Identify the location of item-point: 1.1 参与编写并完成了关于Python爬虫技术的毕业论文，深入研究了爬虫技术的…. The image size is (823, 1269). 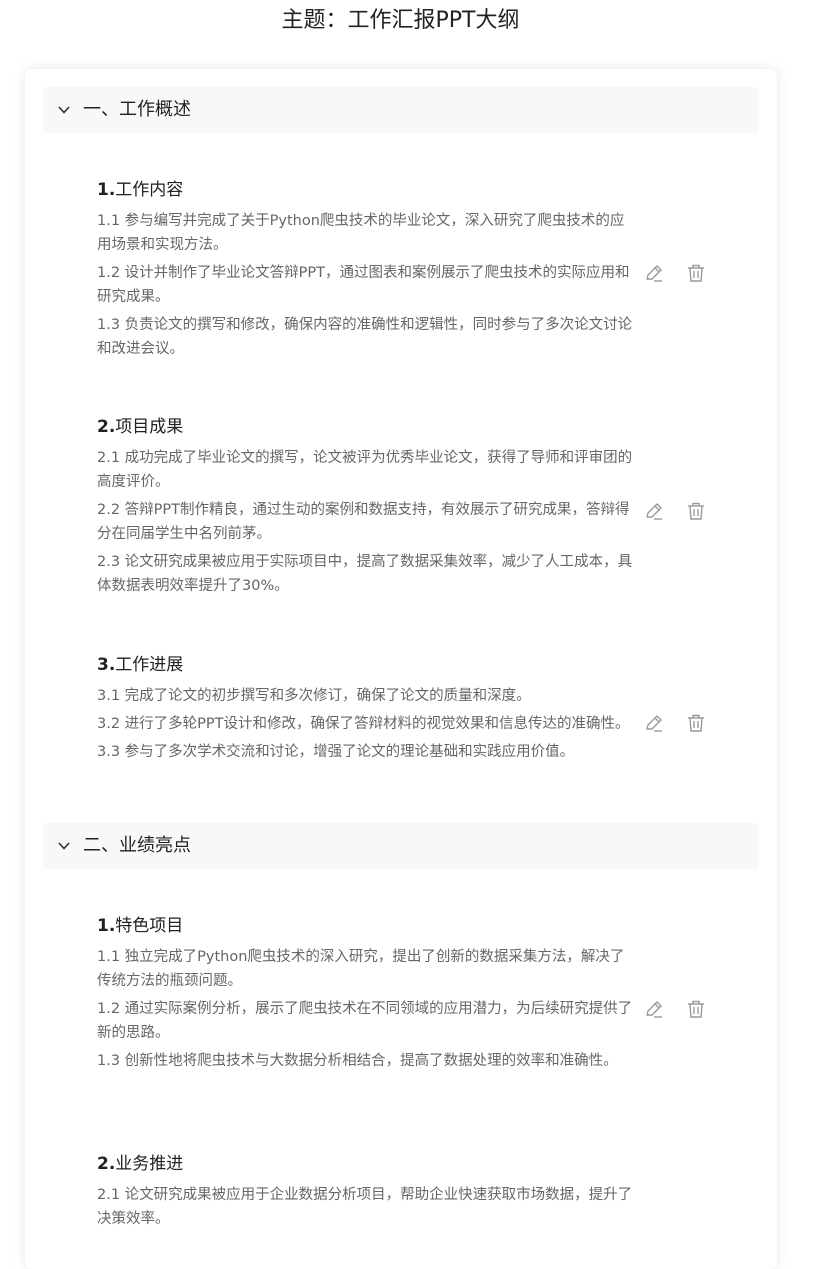
(361, 233).